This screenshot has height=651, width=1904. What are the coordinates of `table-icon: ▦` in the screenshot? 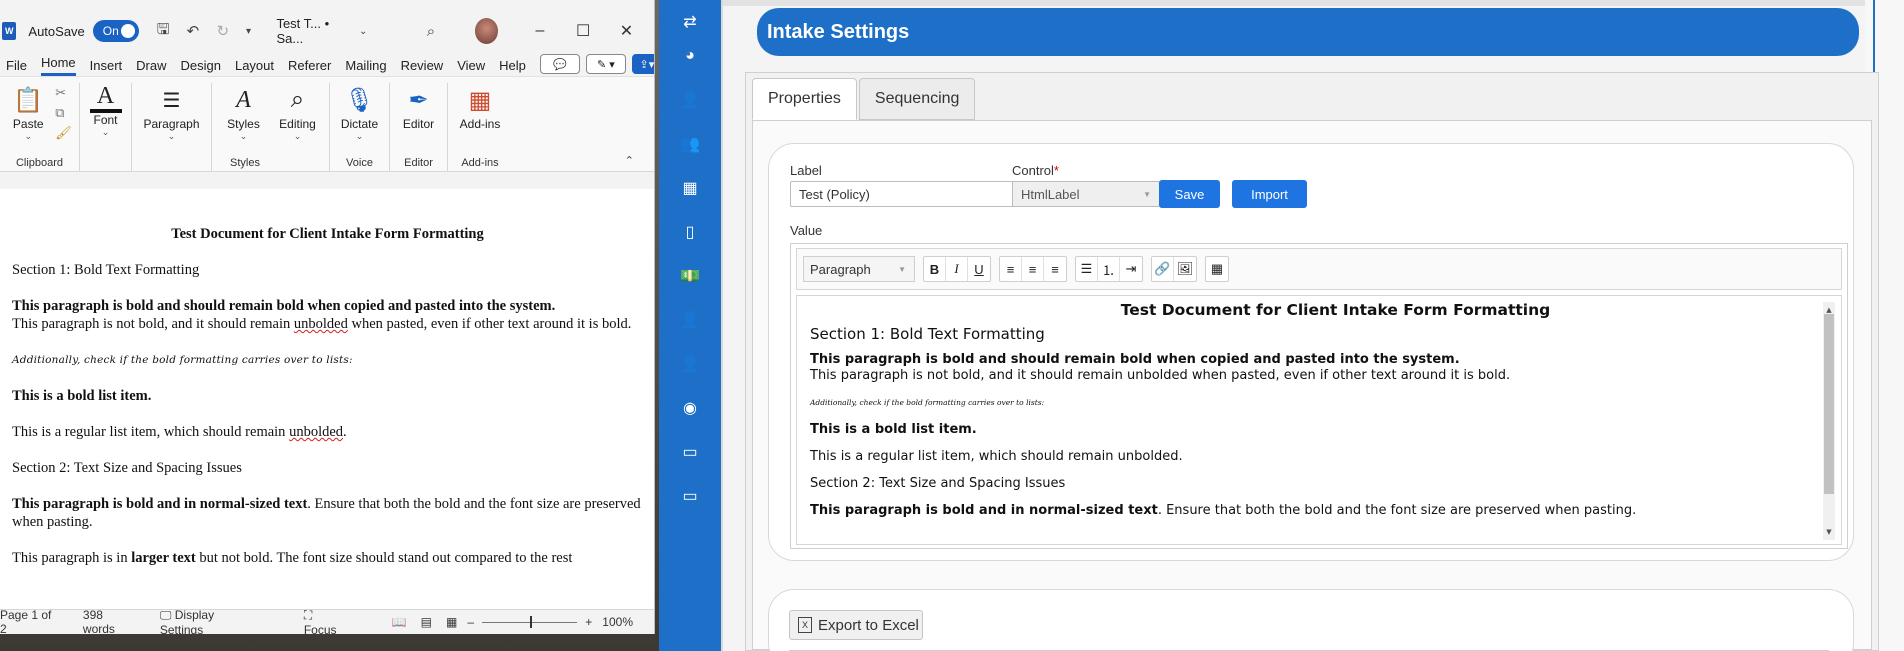 It's located at (1217, 269).